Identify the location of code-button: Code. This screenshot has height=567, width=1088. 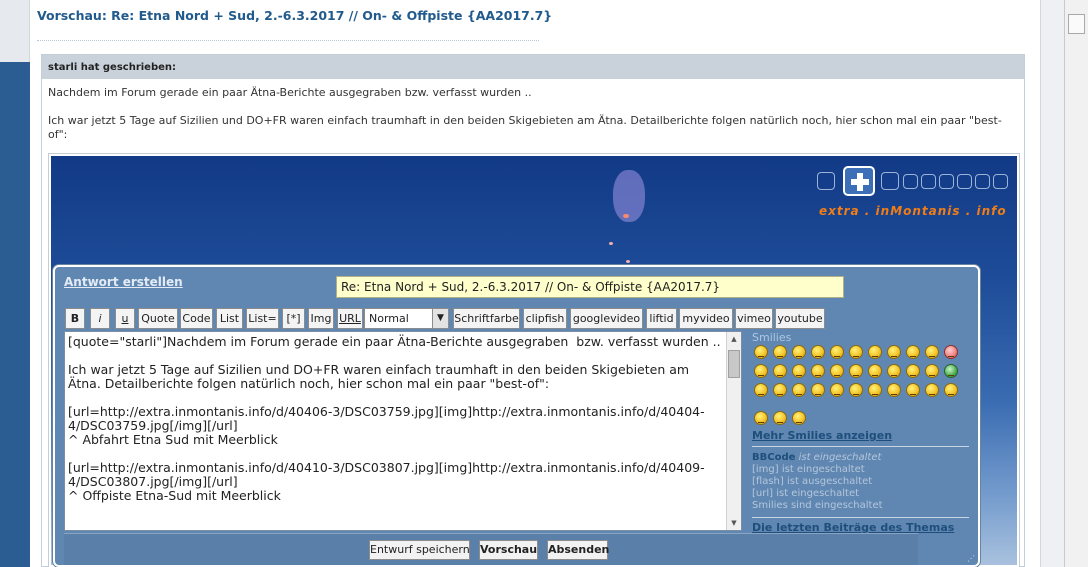
(196, 318).